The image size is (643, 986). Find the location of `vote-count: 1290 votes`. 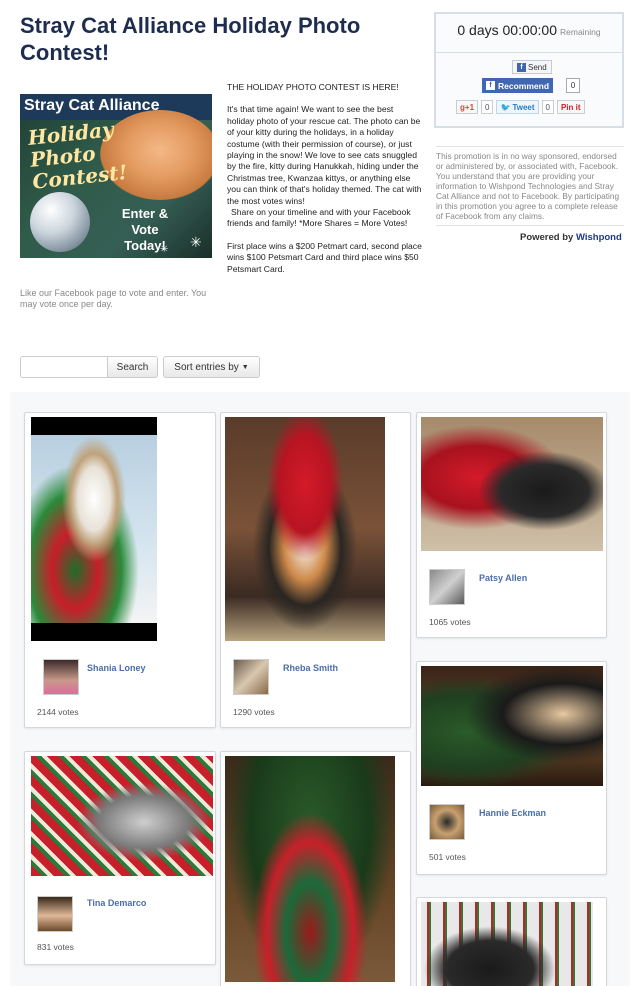

vote-count: 1290 votes is located at coordinates (254, 712).